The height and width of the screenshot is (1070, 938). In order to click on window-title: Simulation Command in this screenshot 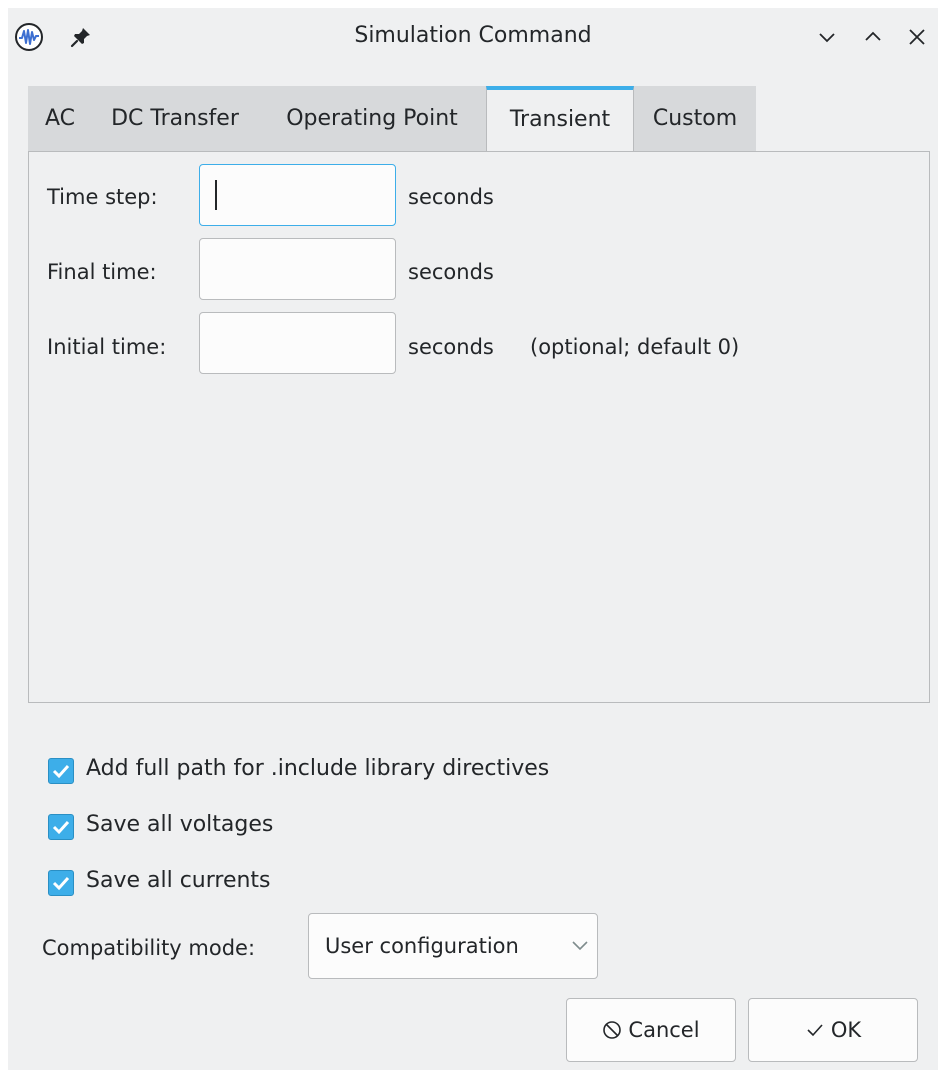, I will do `click(473, 35)`.